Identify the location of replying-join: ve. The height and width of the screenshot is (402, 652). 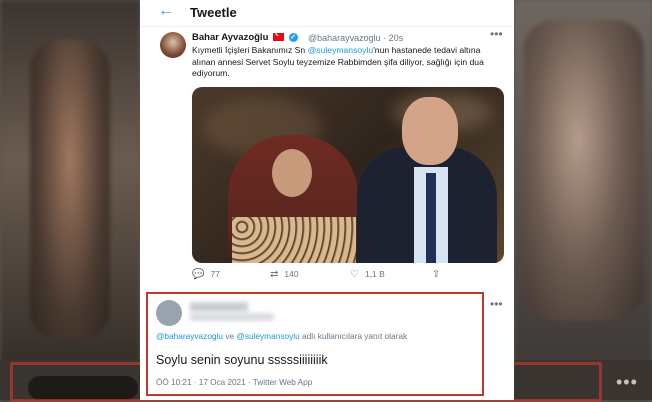
(230, 336).